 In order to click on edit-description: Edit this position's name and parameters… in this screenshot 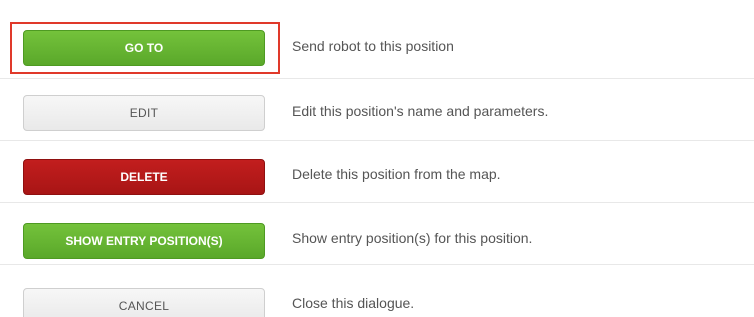, I will do `click(420, 111)`.